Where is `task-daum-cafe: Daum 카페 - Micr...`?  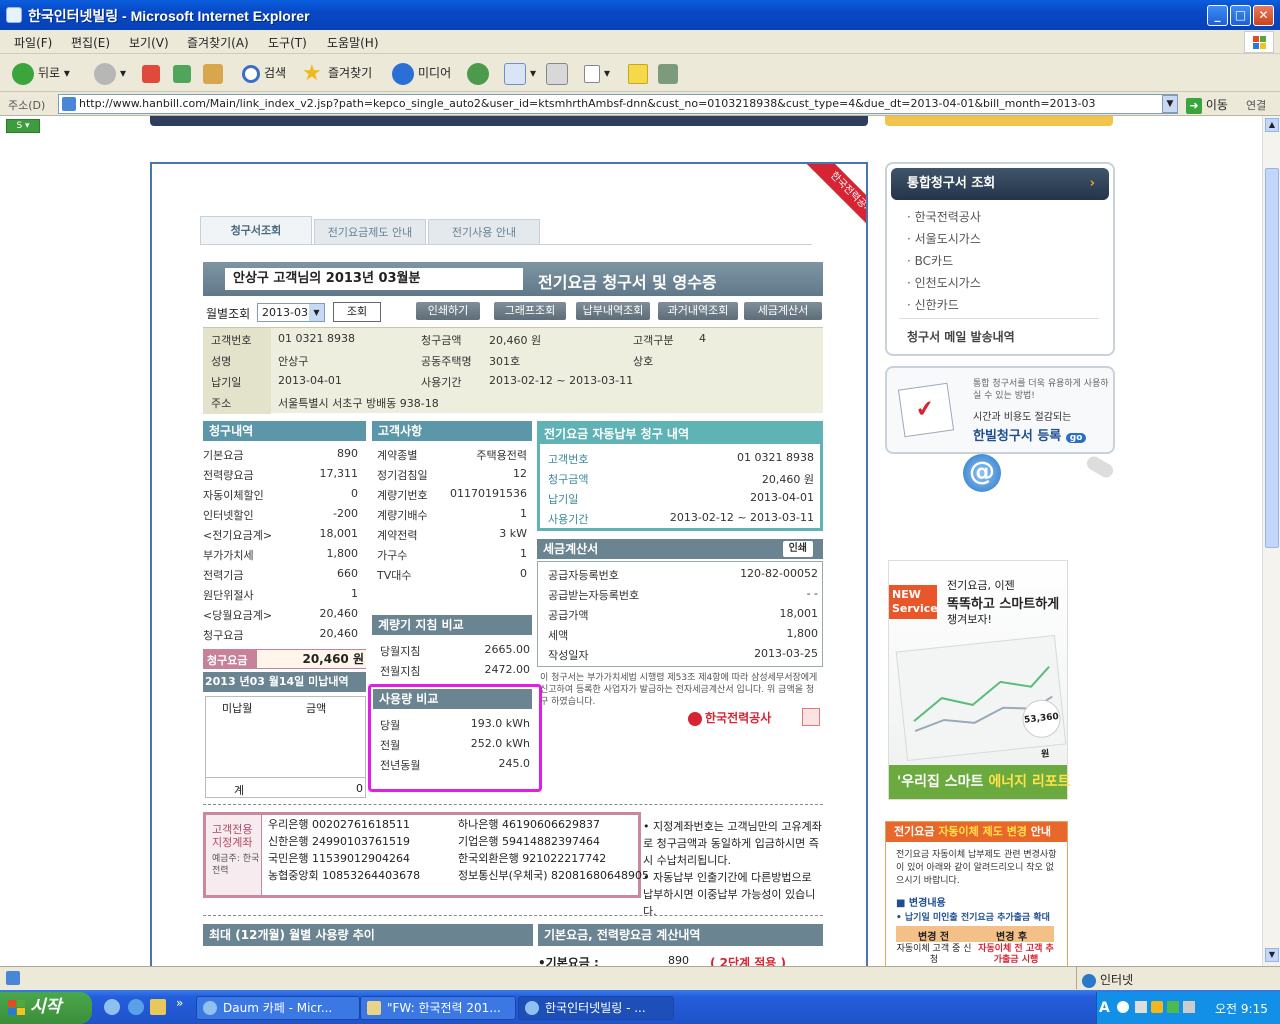 task-daum-cafe: Daum 카페 - Micr... is located at coordinates (278, 1008).